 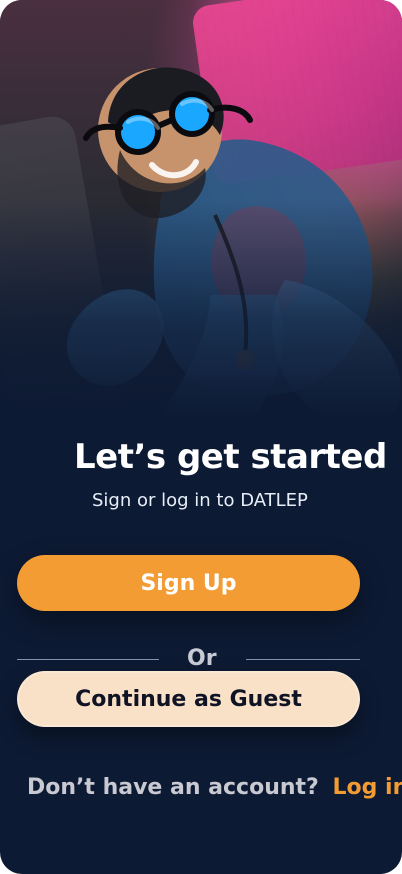 I want to click on continue-as-guest-button: Continue as Guest, so click(x=188, y=699).